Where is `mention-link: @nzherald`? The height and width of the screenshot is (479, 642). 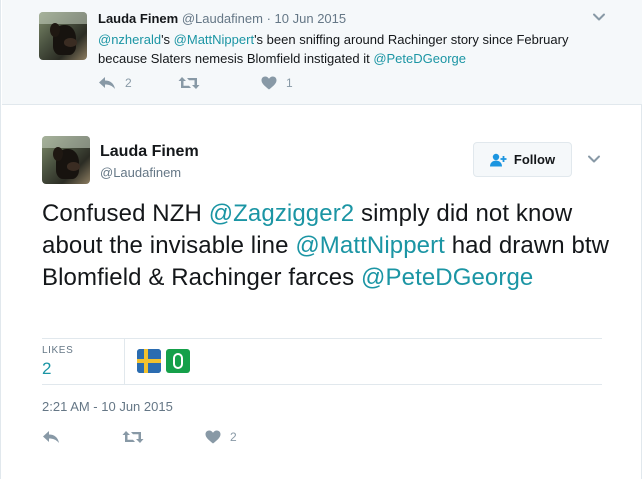 mention-link: @nzherald is located at coordinates (129, 39).